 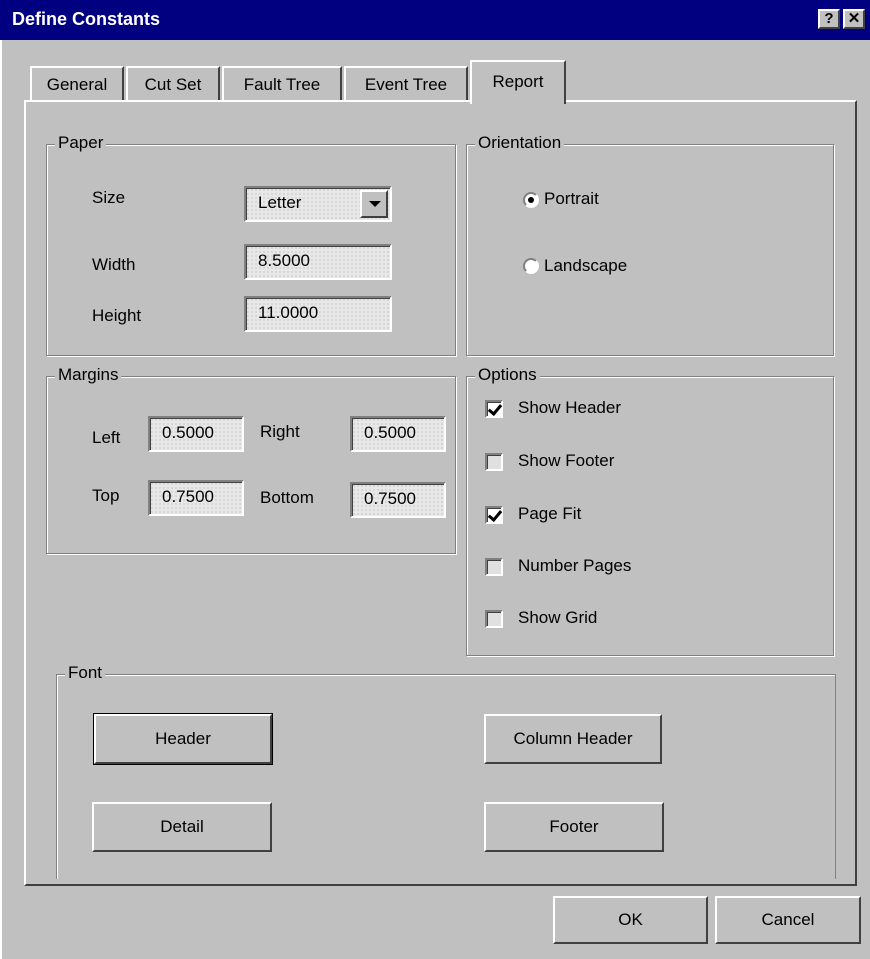 I want to click on portrait-radio, so click(x=531, y=200).